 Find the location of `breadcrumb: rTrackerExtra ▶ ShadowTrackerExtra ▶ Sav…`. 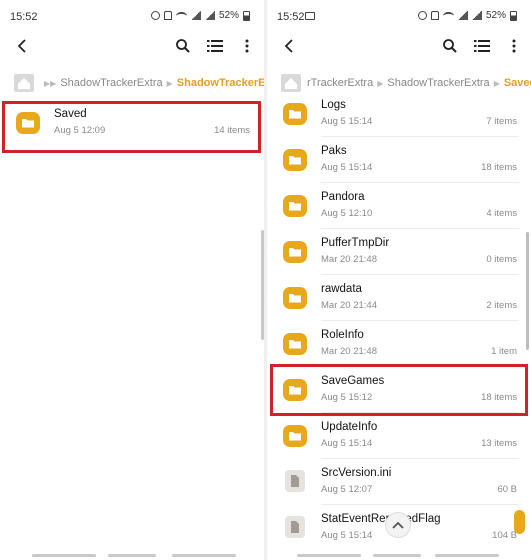

breadcrumb: rTrackerExtra ▶ ShadowTrackerExtra ▶ Sav… is located at coordinates (399, 83).